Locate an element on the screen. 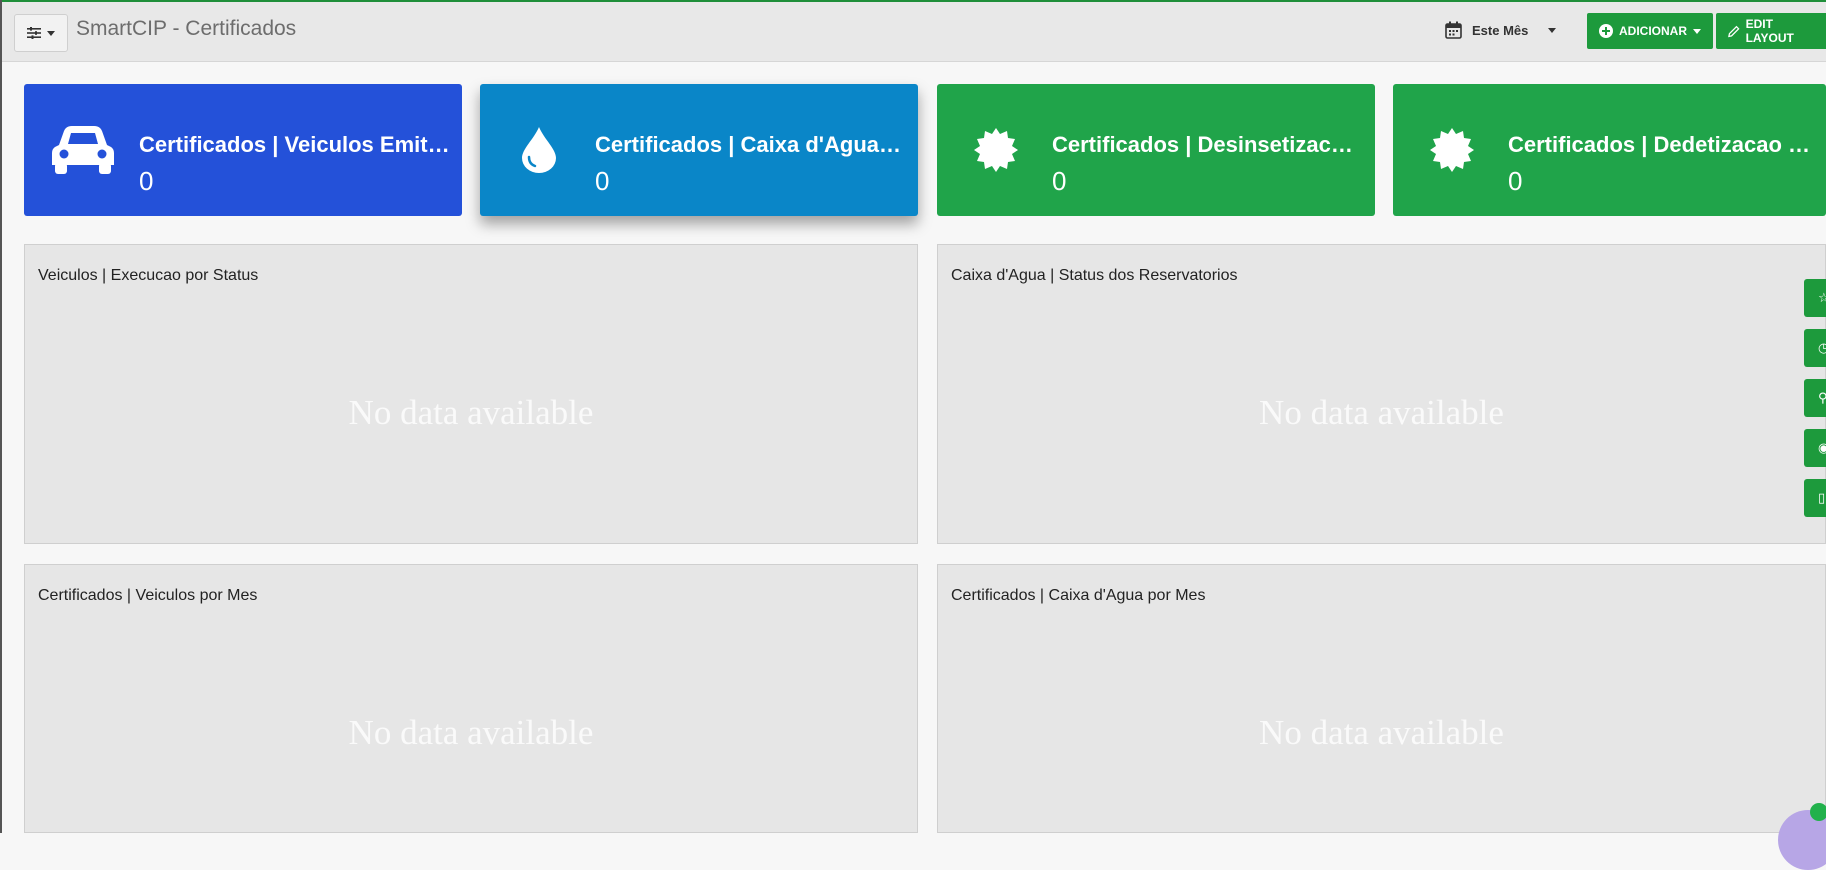 Image resolution: width=1826 pixels, height=870 pixels. chat-online-badge-icon is located at coordinates (1818, 812).